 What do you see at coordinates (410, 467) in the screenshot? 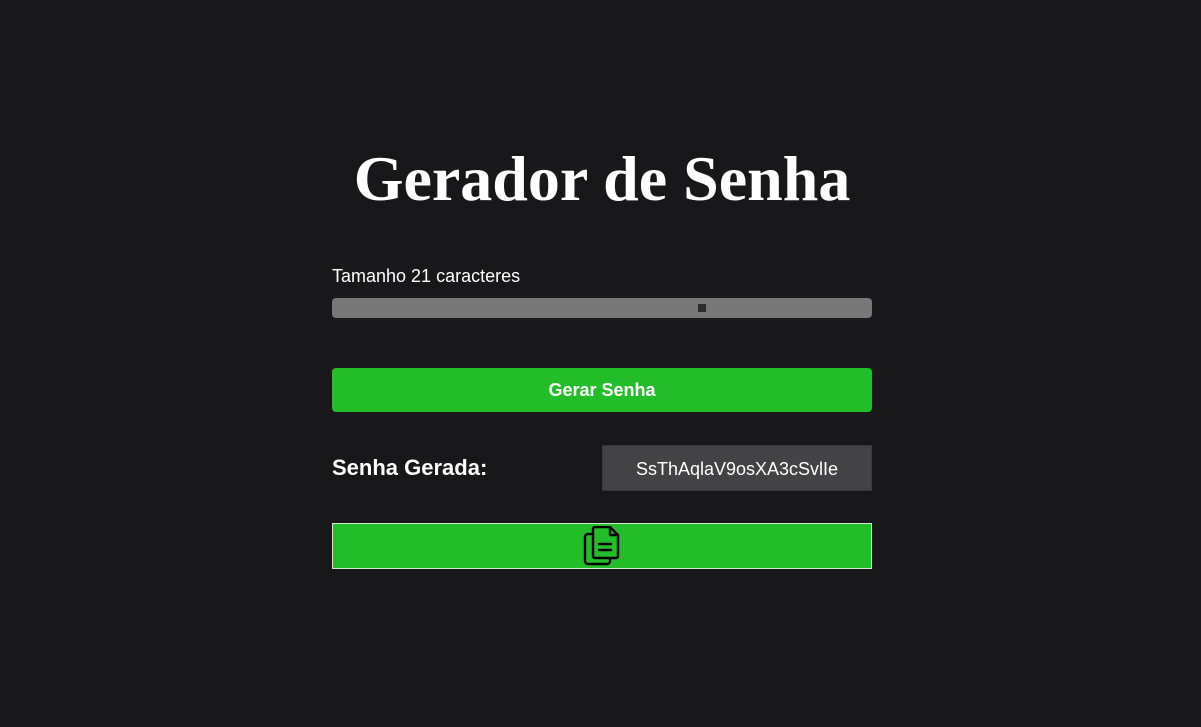
I see `generated-password-label: Senha Gerada:` at bounding box center [410, 467].